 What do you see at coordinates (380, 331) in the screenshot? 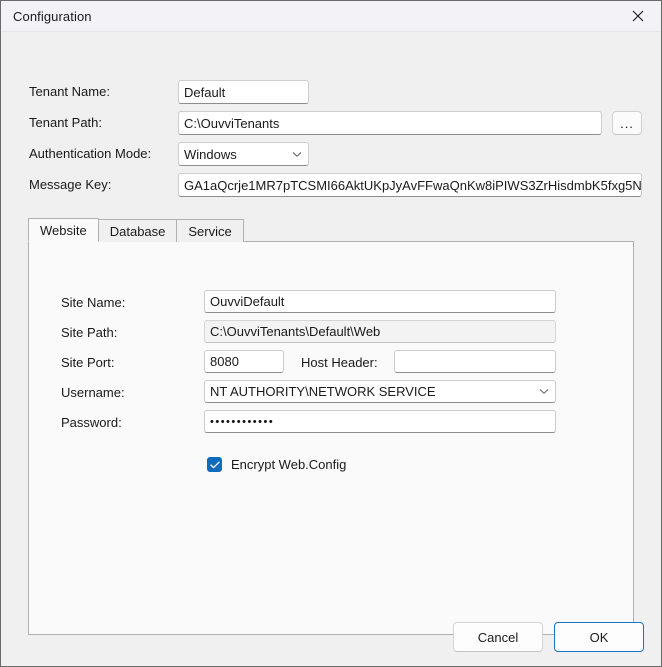
I see `site-path-input: C:\OuvviTenants\Default\Web` at bounding box center [380, 331].